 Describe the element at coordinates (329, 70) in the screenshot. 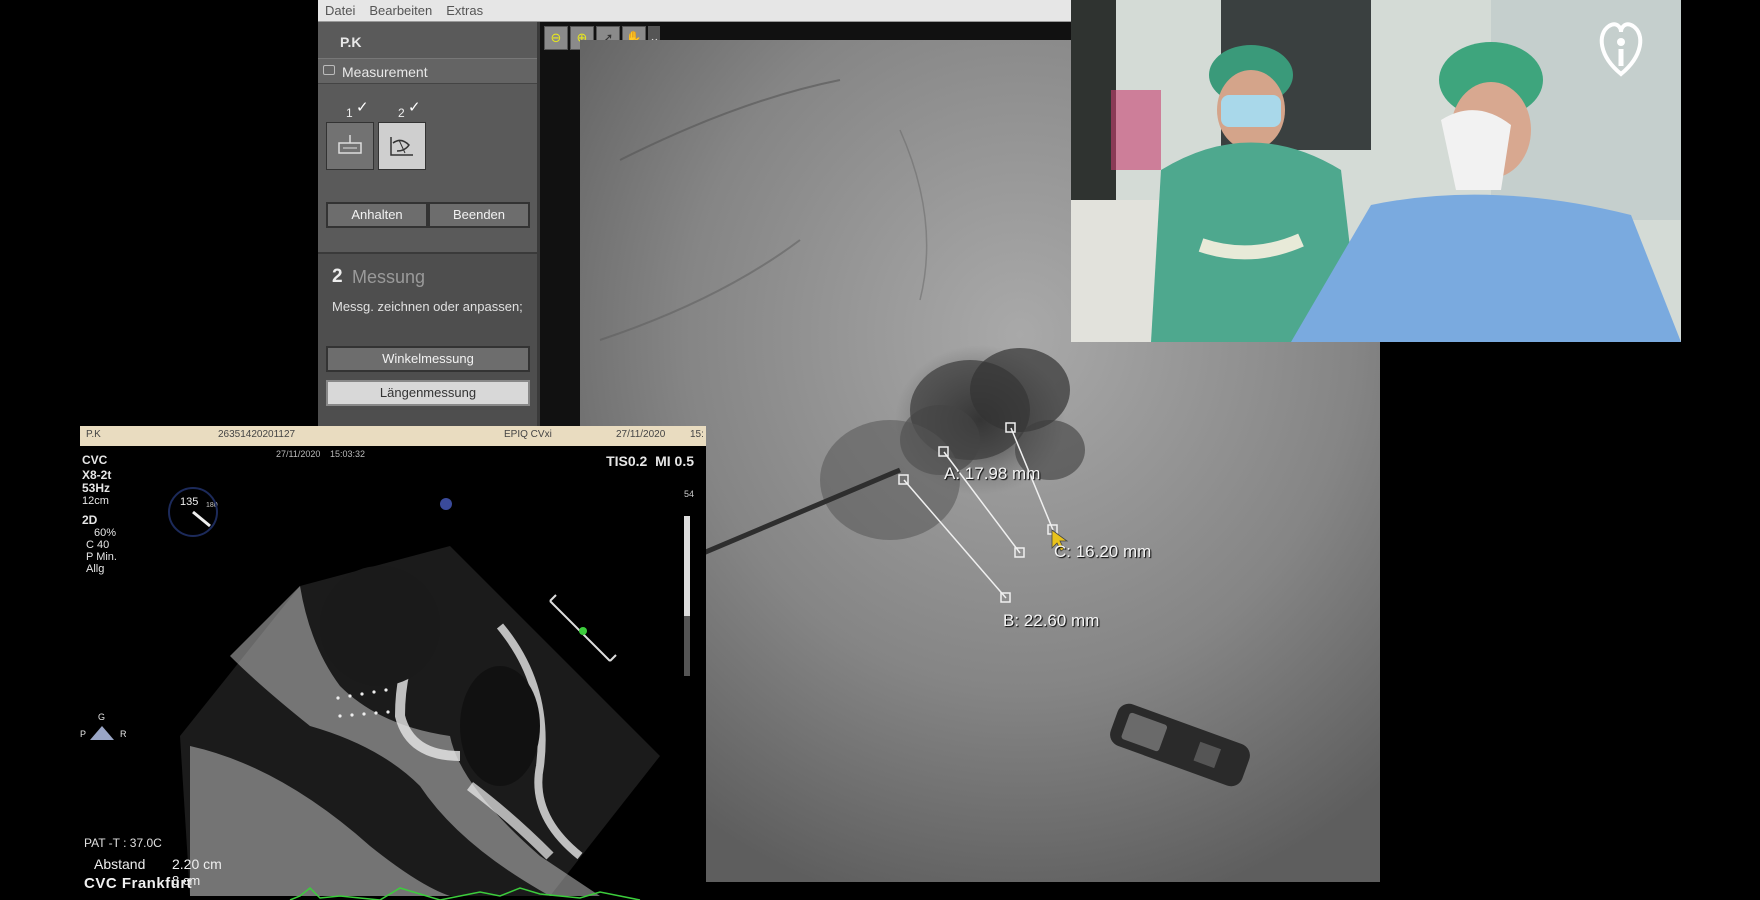

I see `folder-icon` at that location.